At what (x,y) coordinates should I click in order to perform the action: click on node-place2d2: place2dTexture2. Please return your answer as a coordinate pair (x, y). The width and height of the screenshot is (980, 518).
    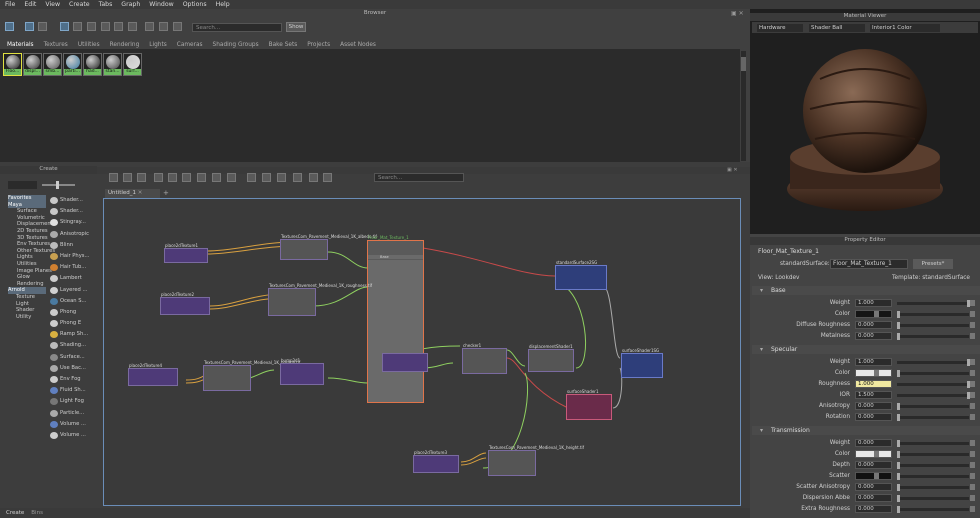
    Looking at the image, I should click on (185, 303).